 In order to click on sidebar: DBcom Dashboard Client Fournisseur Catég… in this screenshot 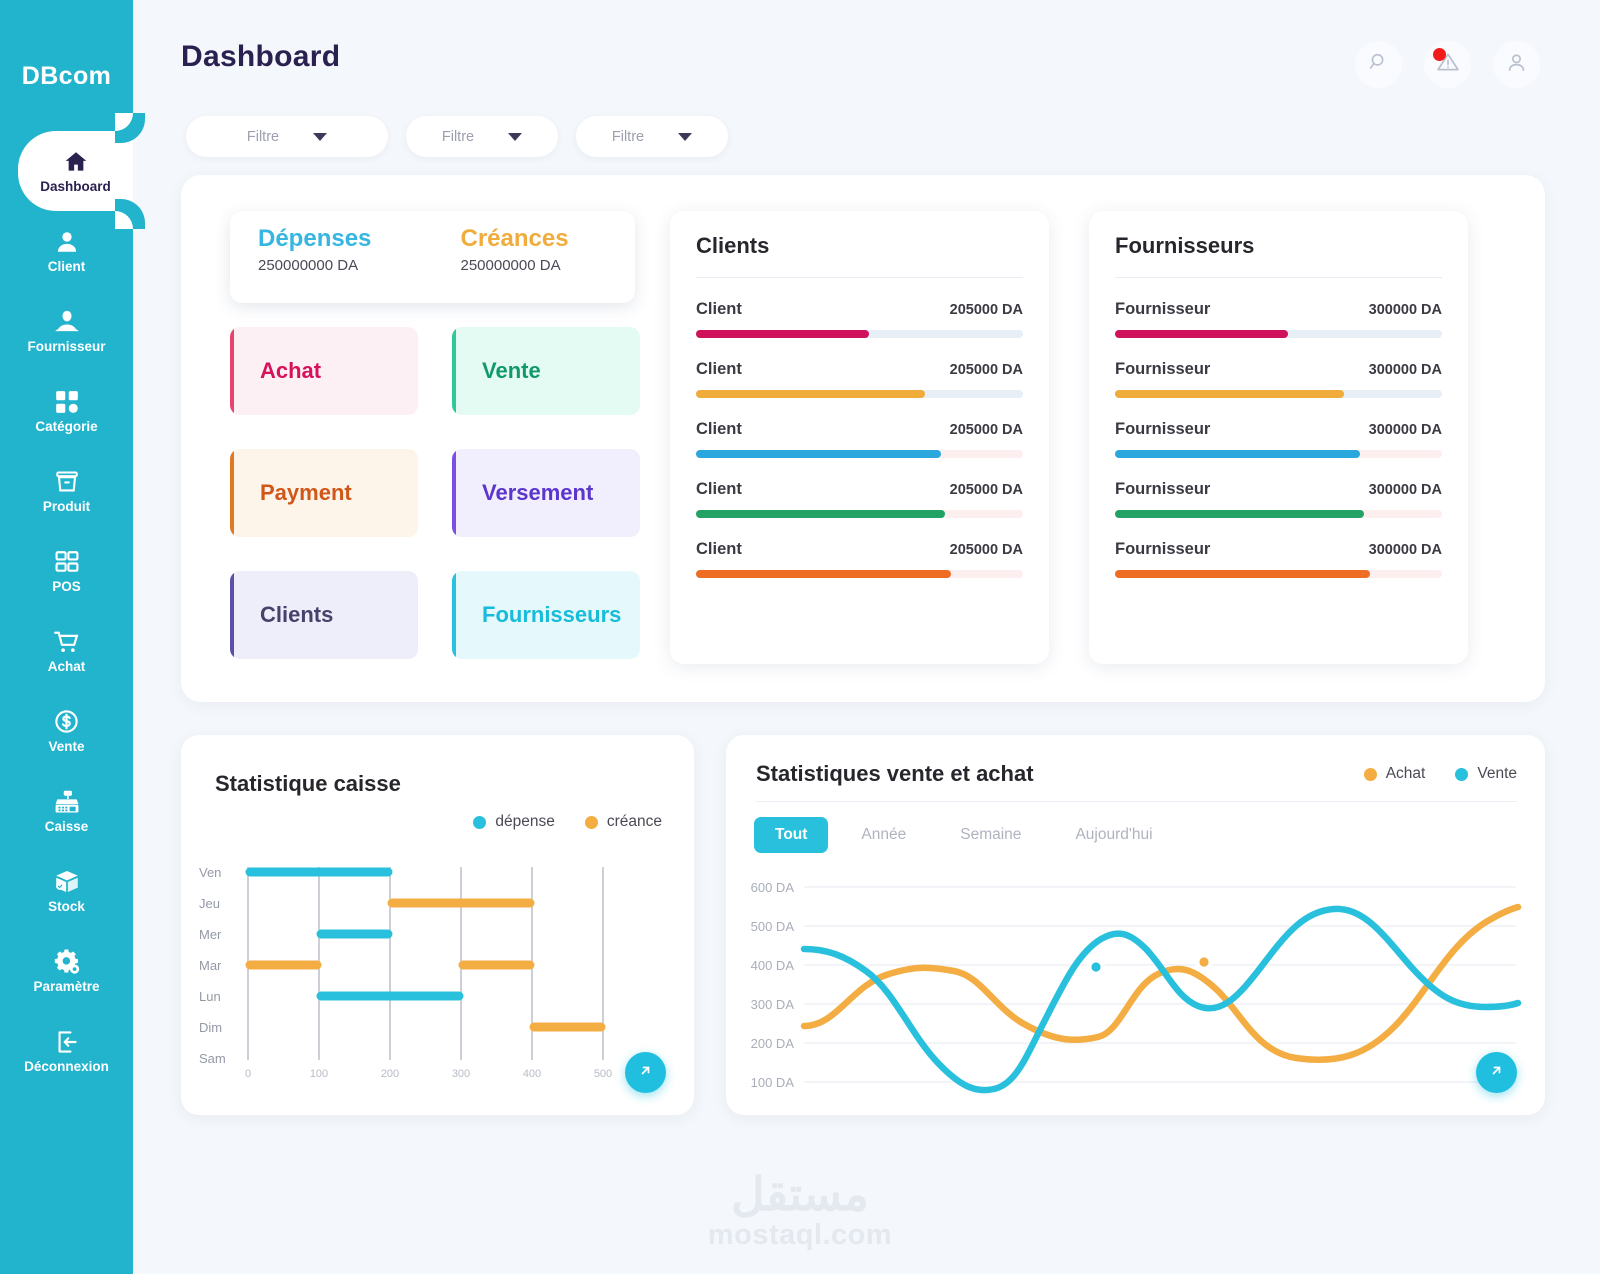, I will do `click(66, 637)`.